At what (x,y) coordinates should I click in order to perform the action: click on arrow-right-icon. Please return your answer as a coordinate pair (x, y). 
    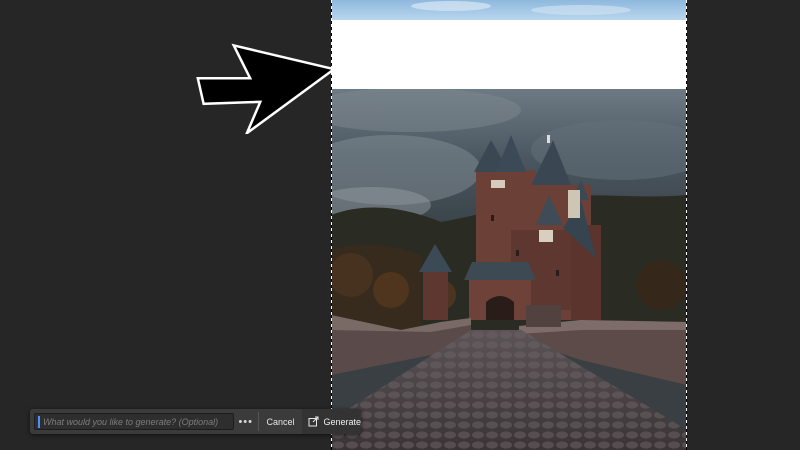
    Looking at the image, I should click on (265, 88).